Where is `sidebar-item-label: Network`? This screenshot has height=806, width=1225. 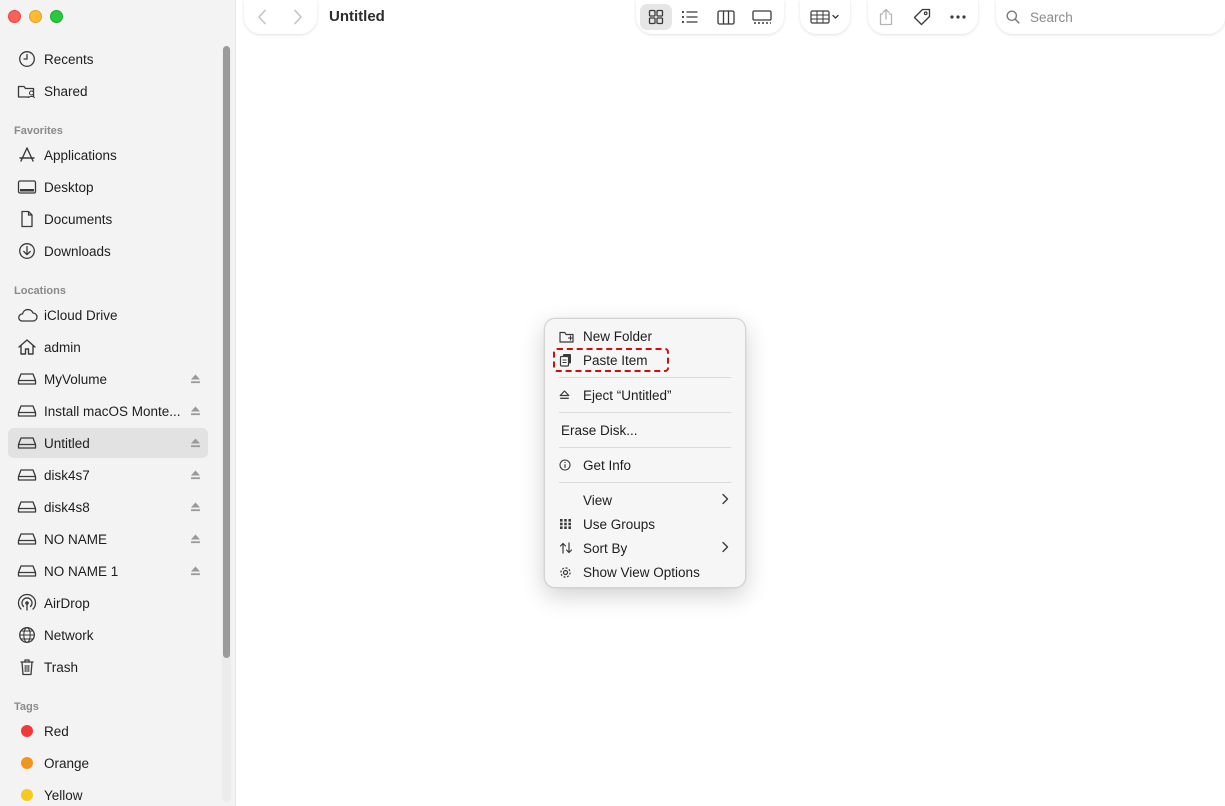 sidebar-item-label: Network is located at coordinates (69, 635).